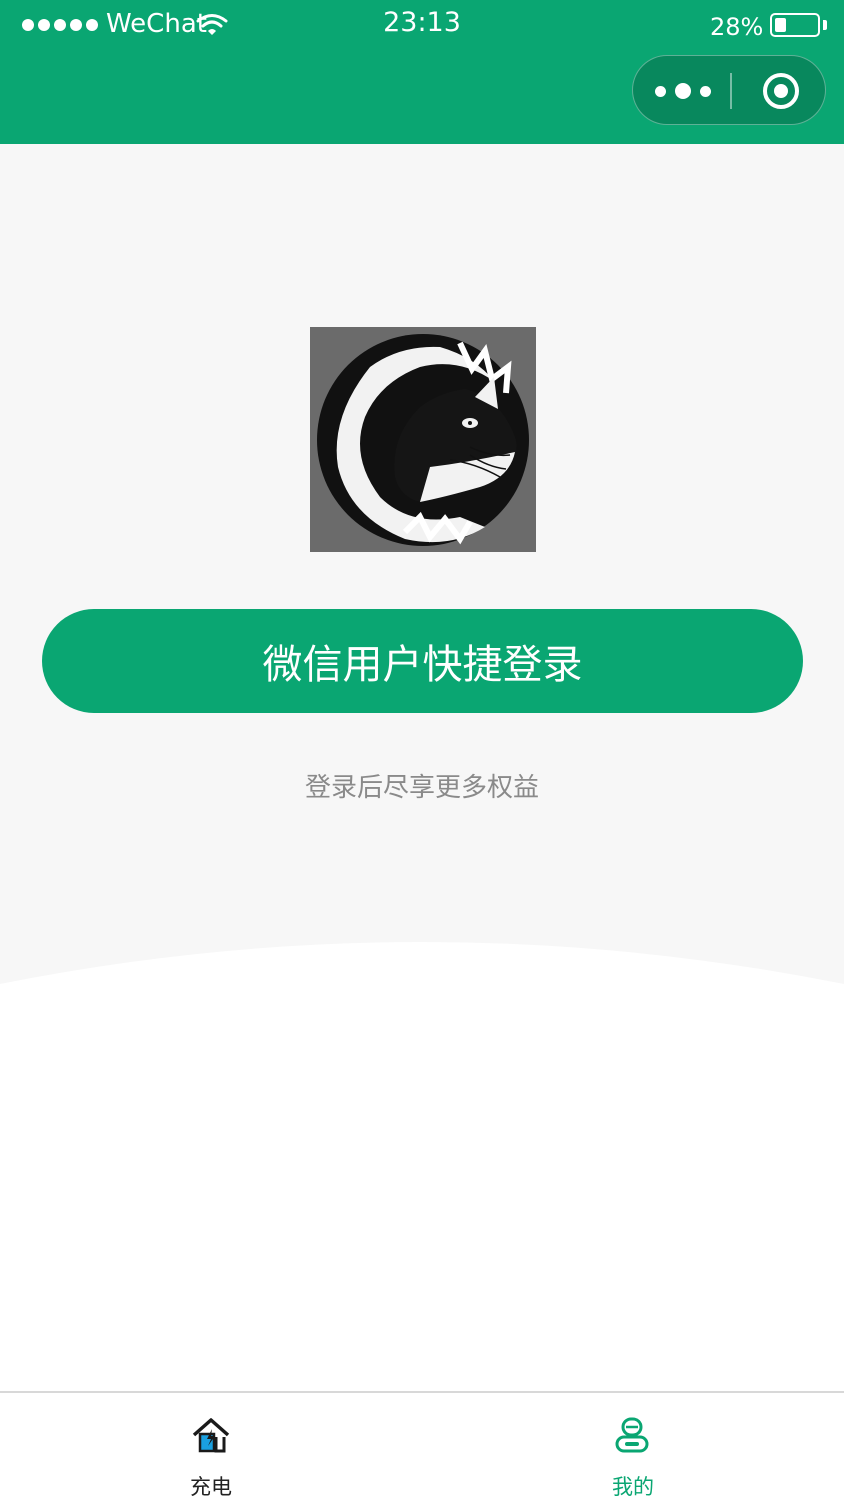 The image size is (844, 1506). I want to click on navigation-bar: WeChat 23:13 28%, so click(422, 72).